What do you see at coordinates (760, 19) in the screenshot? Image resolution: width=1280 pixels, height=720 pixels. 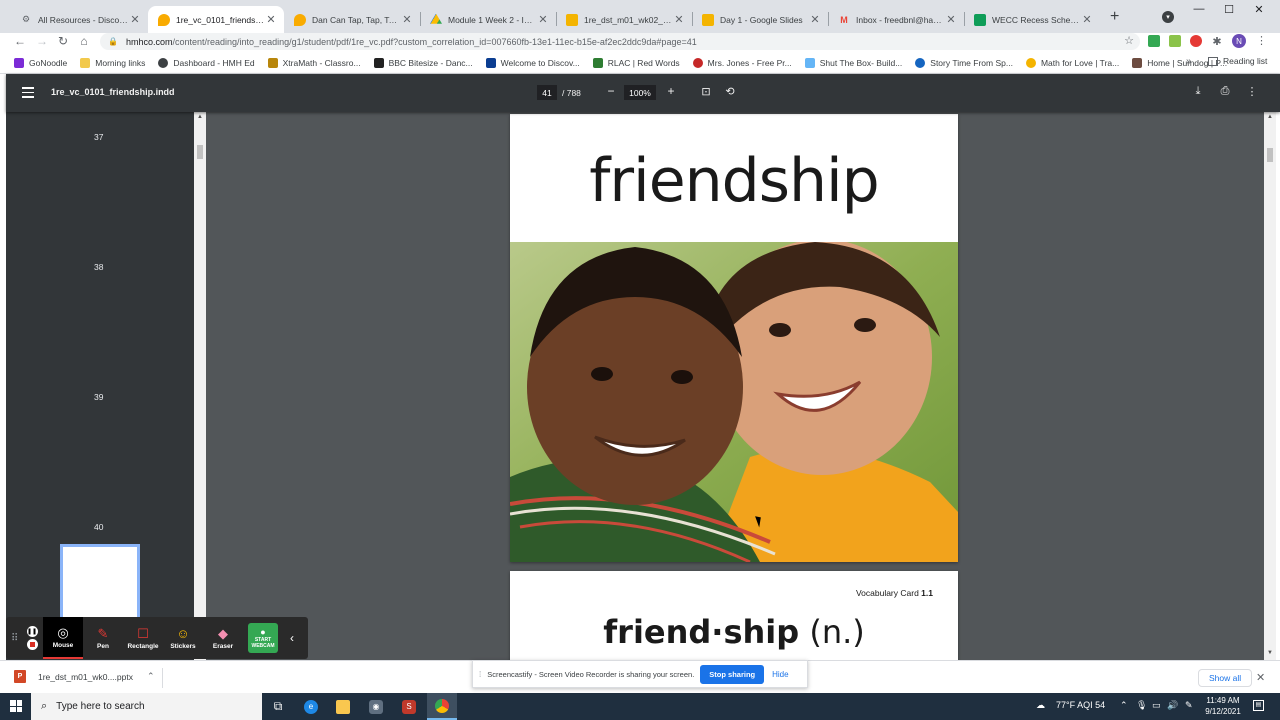 I see `tab-day1-slides: Day 1 - Google Slides ✕` at bounding box center [760, 19].